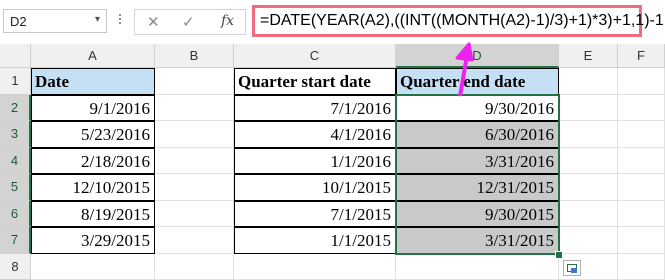  I want to click on cell-d8, so click(477, 267).